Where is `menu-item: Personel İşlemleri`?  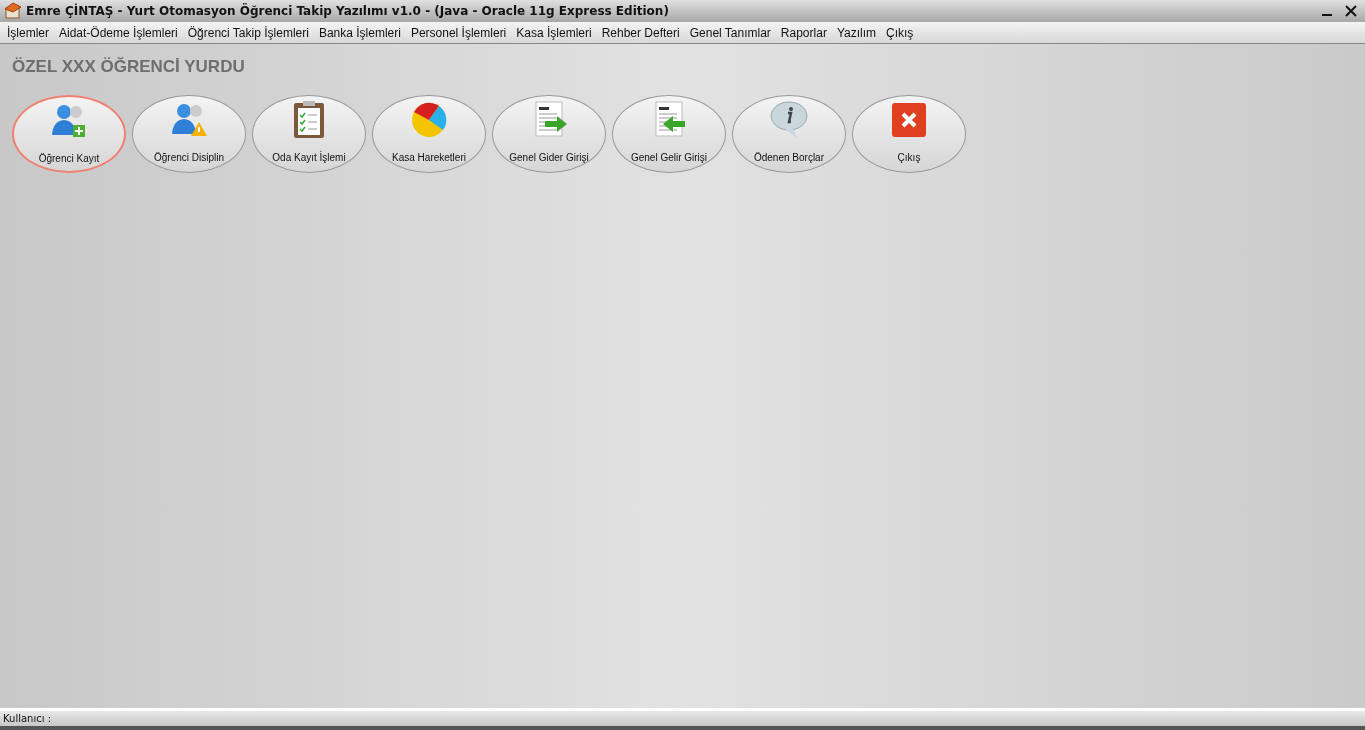 menu-item: Personel İşlemleri is located at coordinates (458, 32).